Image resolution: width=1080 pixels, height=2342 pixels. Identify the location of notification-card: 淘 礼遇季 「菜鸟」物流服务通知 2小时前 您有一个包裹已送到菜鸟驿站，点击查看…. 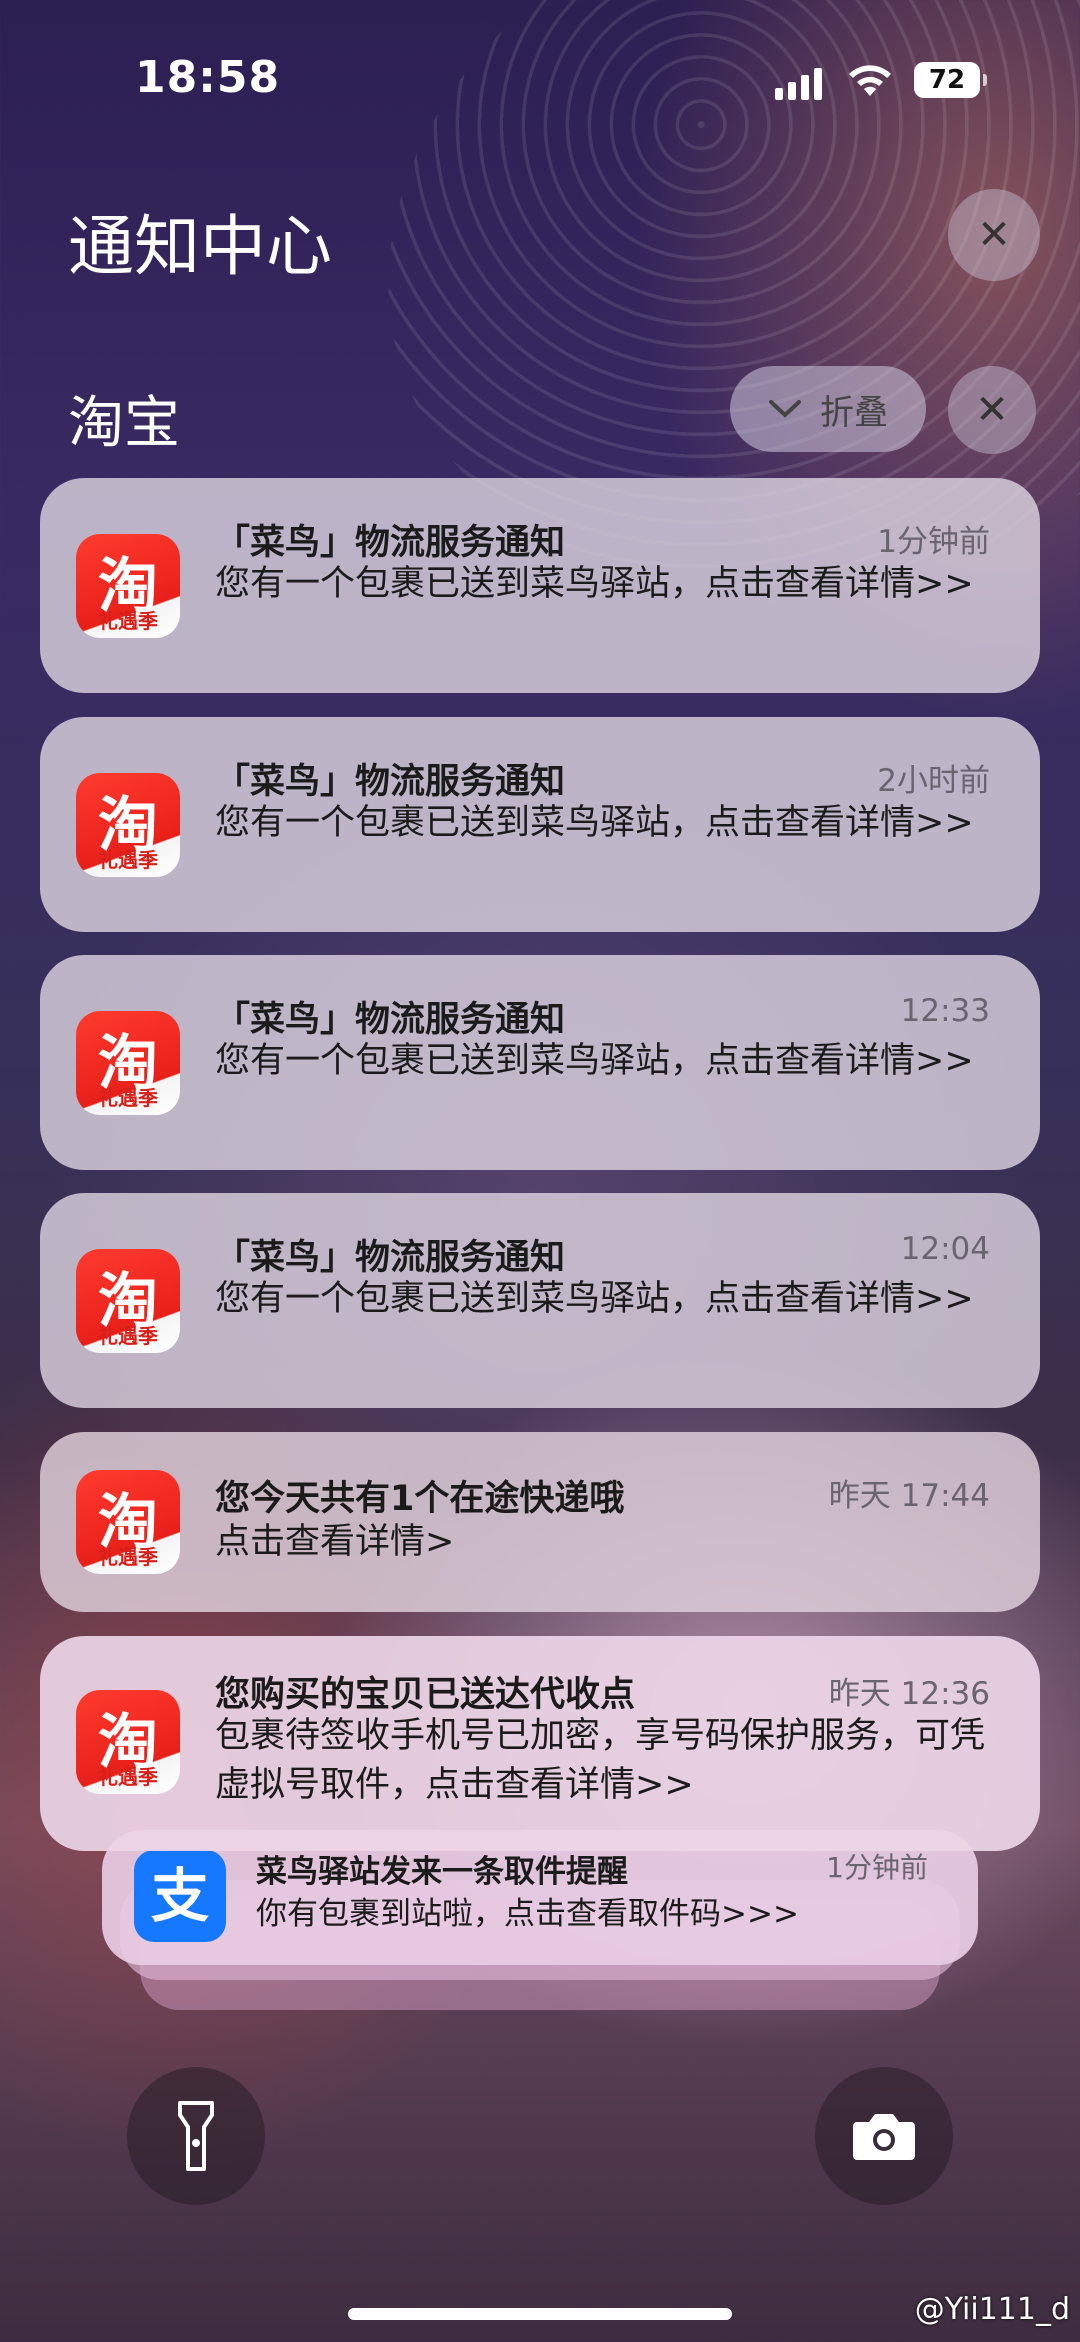
(540, 824).